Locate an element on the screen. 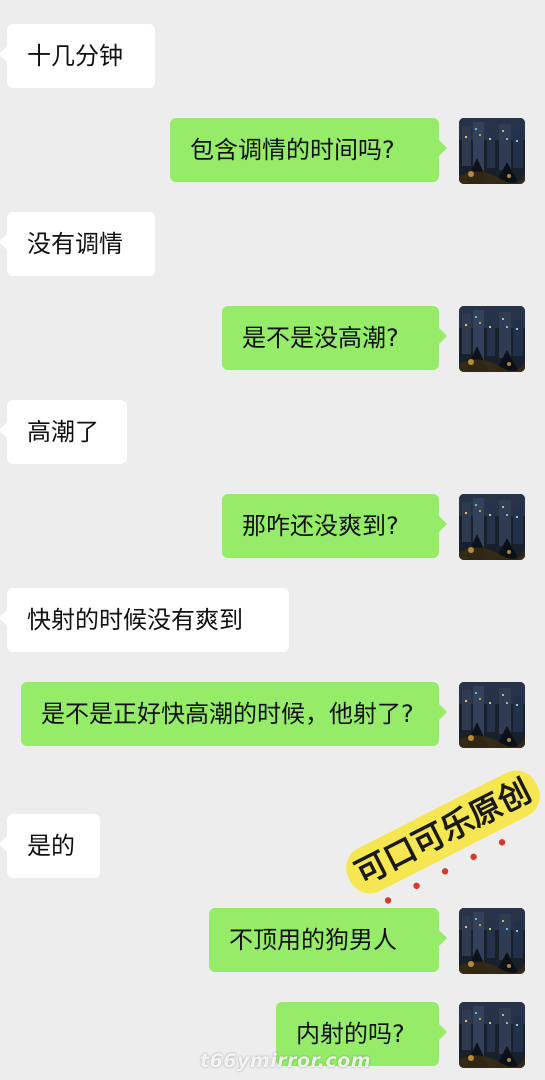 This screenshot has width=545, height=1080. incoming-message-bubble: 没有调情 is located at coordinates (77, 244).